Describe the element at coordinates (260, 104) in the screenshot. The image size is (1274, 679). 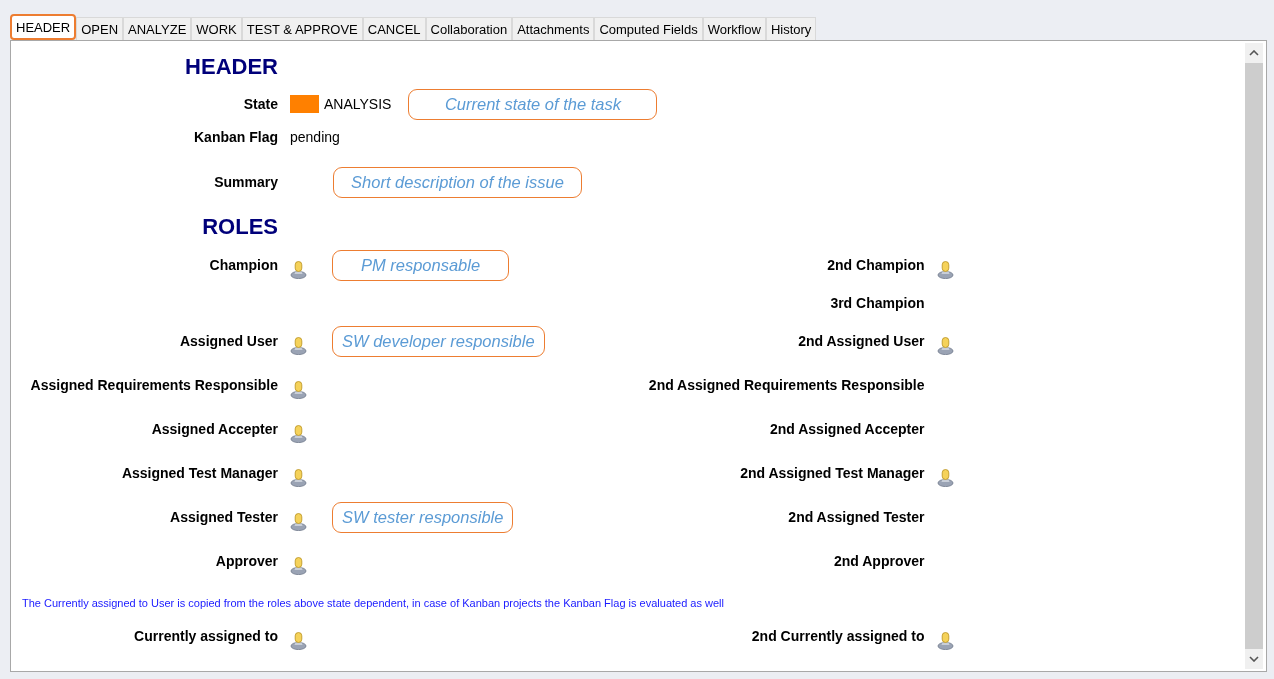
I see `field-label: State` at that location.